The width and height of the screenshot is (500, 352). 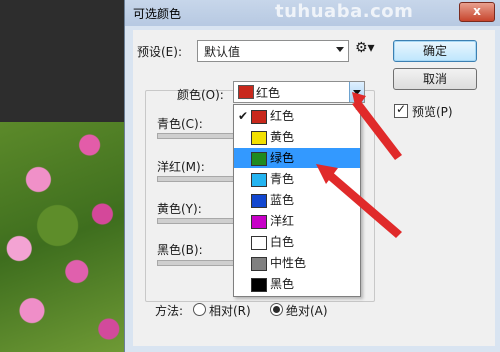 What do you see at coordinates (377, 130) in the screenshot?
I see `arrow-to-dropdown-icon` at bounding box center [377, 130].